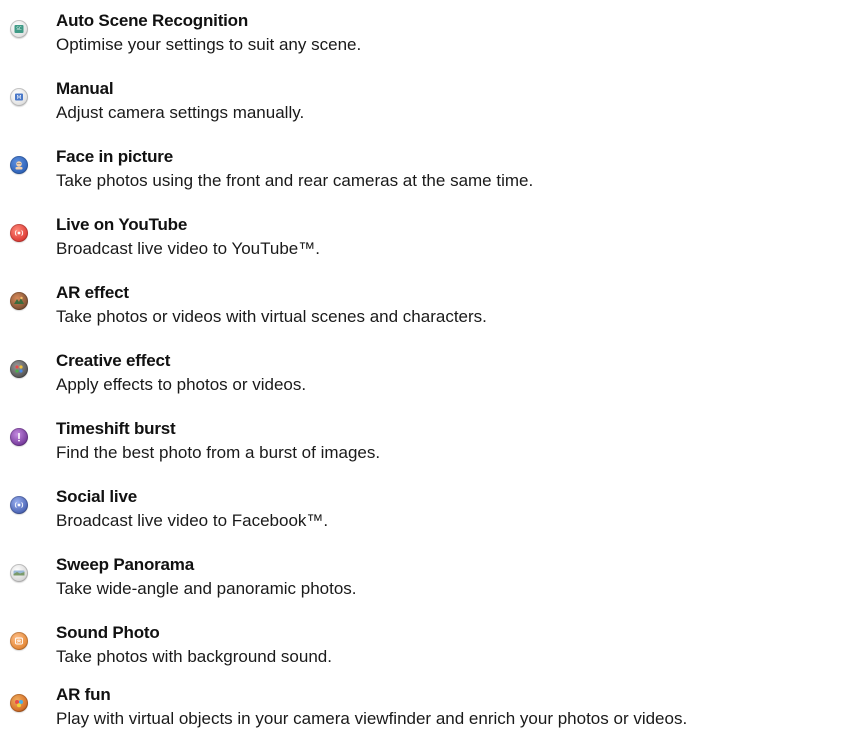 This screenshot has width=858, height=754. What do you see at coordinates (122, 224) in the screenshot?
I see `item-title: Live on YouTube` at bounding box center [122, 224].